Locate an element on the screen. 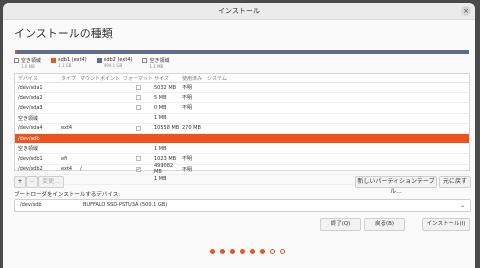  cell-format: ✓ is located at coordinates (138, 169).